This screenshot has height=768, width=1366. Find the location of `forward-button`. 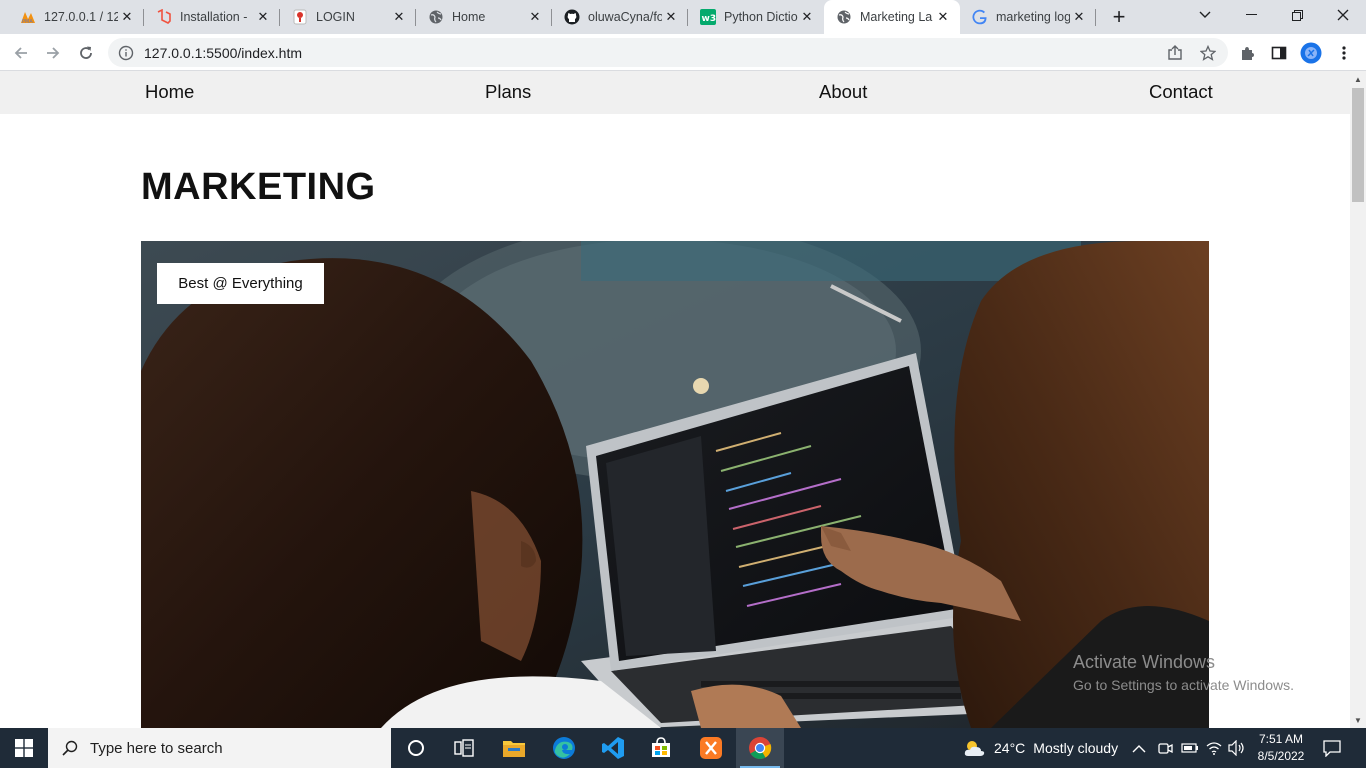

forward-button is located at coordinates (53, 53).